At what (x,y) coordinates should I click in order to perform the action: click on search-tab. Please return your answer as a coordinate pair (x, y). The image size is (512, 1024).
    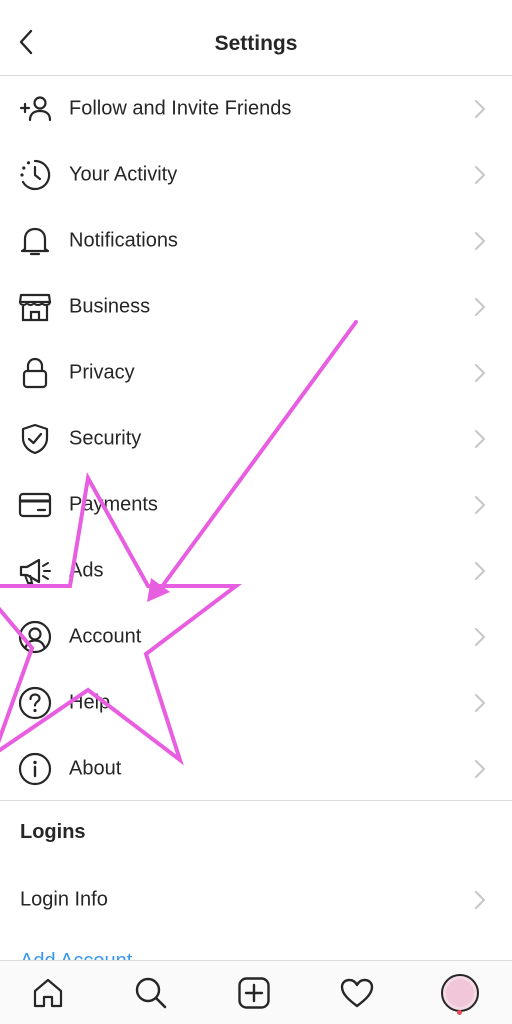
    Looking at the image, I should click on (151, 993).